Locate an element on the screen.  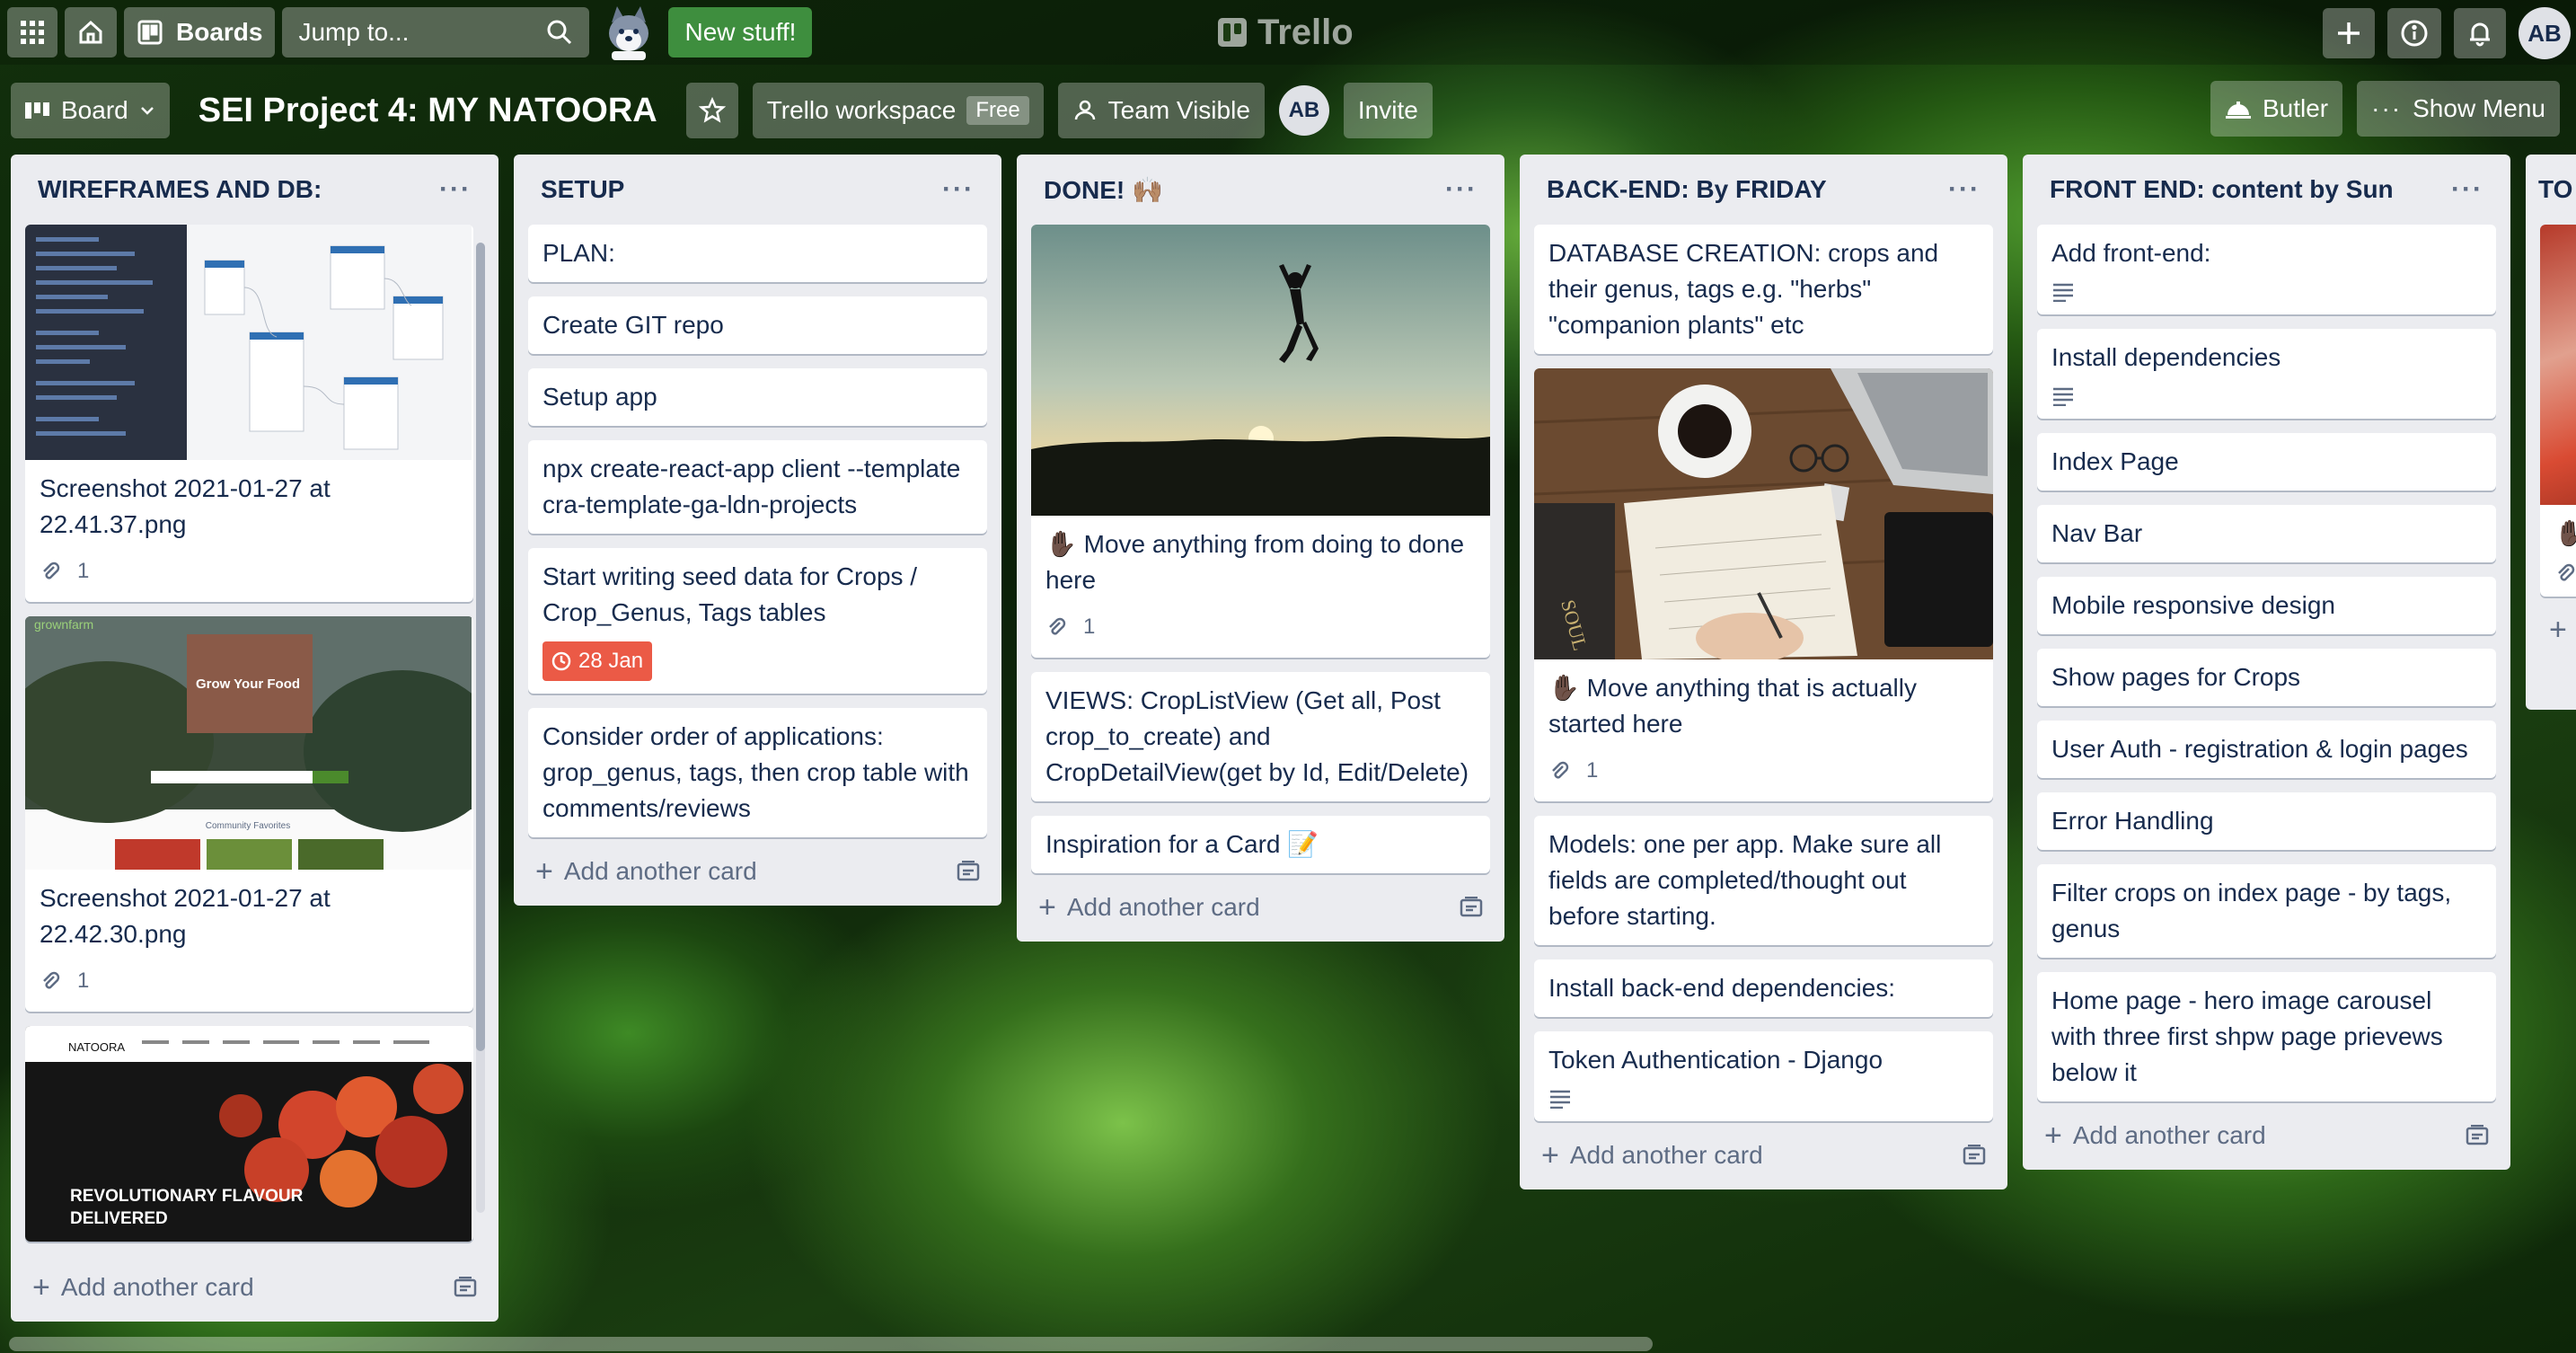
list-scrollbar-thumb is located at coordinates (480, 647).